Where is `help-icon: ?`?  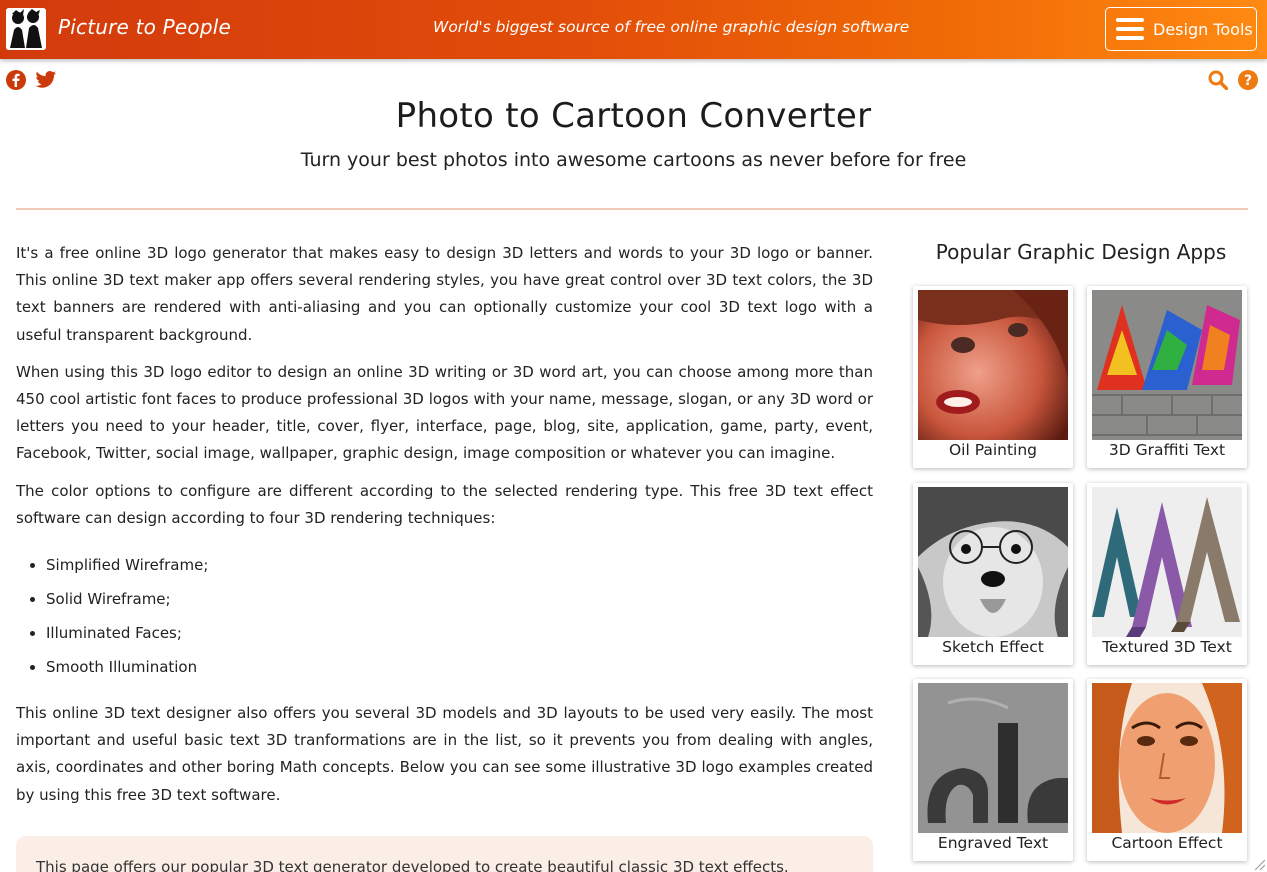
help-icon: ? is located at coordinates (1248, 80).